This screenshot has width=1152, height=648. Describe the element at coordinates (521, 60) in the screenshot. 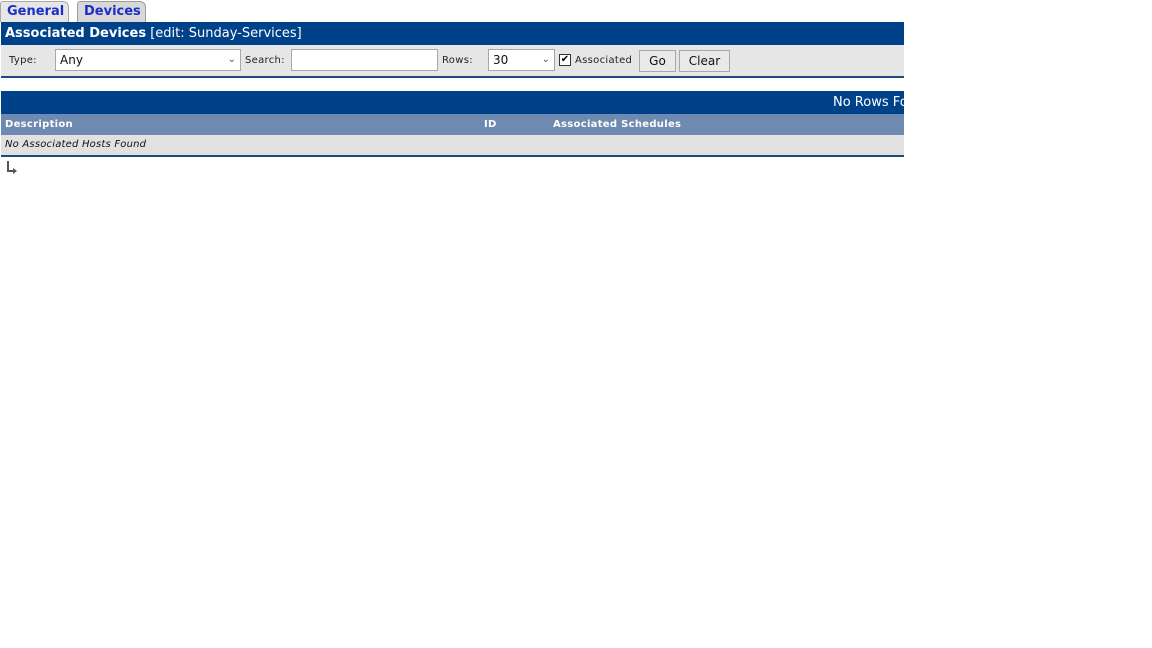

I see `rows-select: 30 ⌄` at that location.